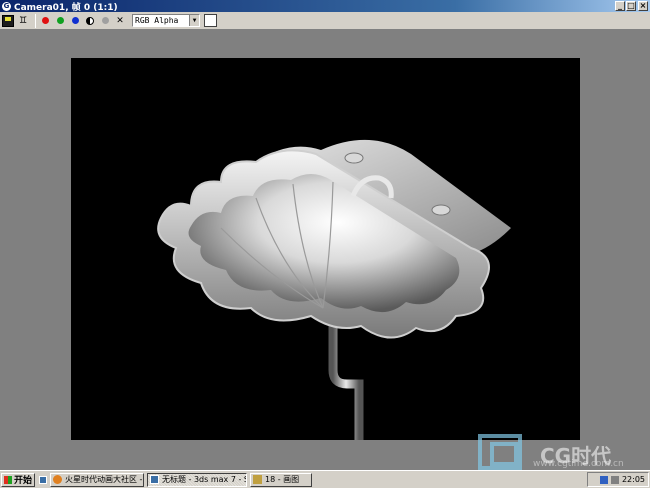 The width and height of the screenshot is (650, 488). I want to click on frame-buffer-toolbar: ♊ ✕ RGB Alpha ▼, so click(325, 21).